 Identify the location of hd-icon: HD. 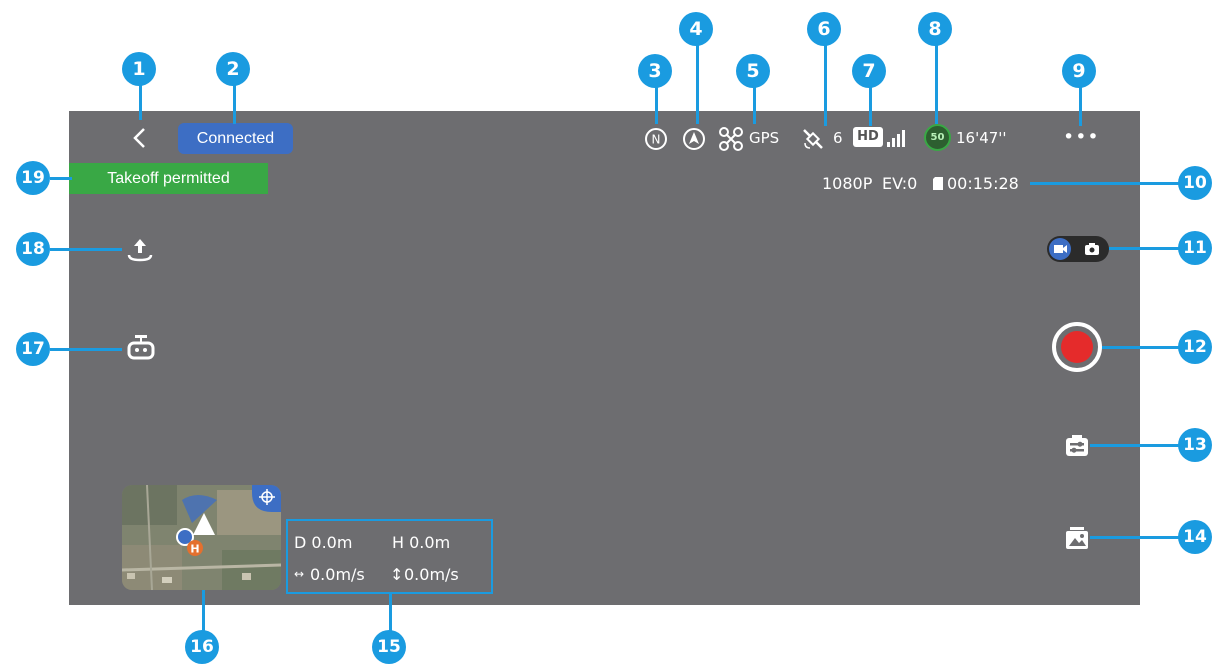
(868, 137).